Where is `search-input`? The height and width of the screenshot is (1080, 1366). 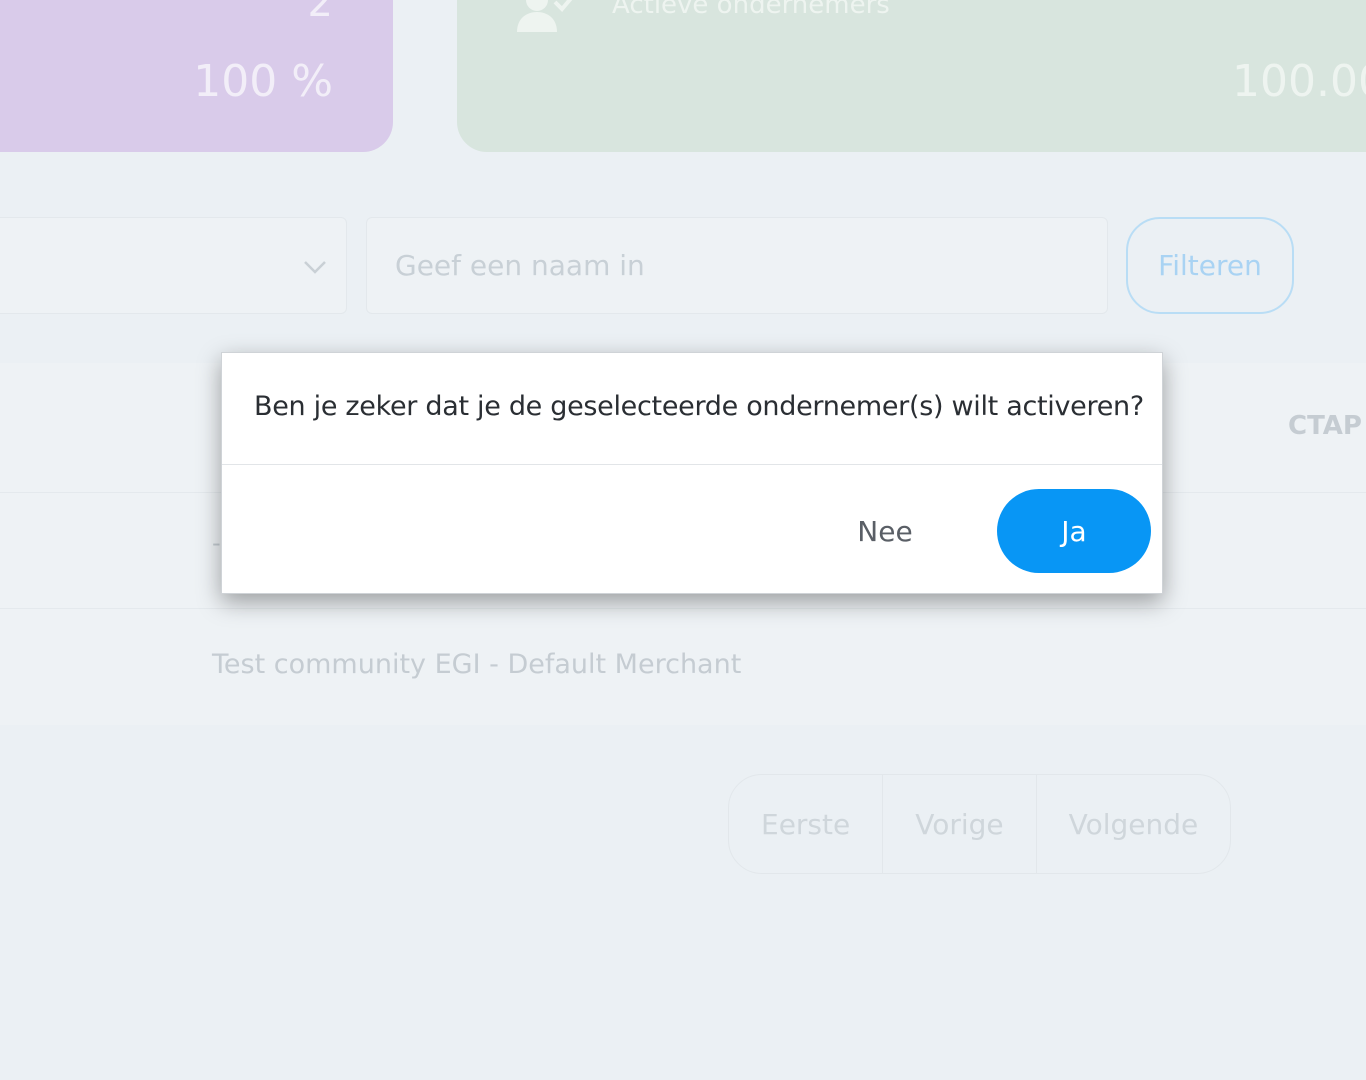 search-input is located at coordinates (737, 265).